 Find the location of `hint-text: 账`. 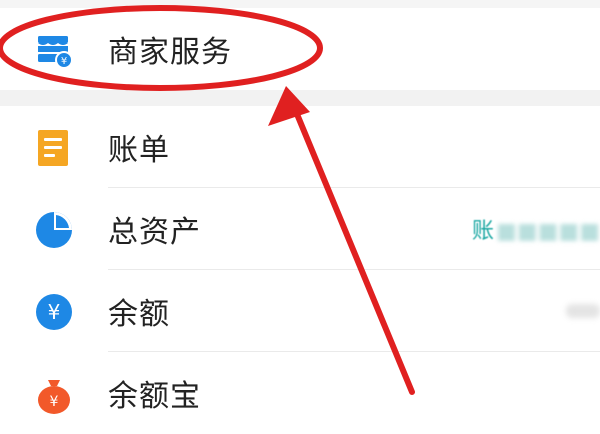

hint-text: 账 is located at coordinates (483, 231).